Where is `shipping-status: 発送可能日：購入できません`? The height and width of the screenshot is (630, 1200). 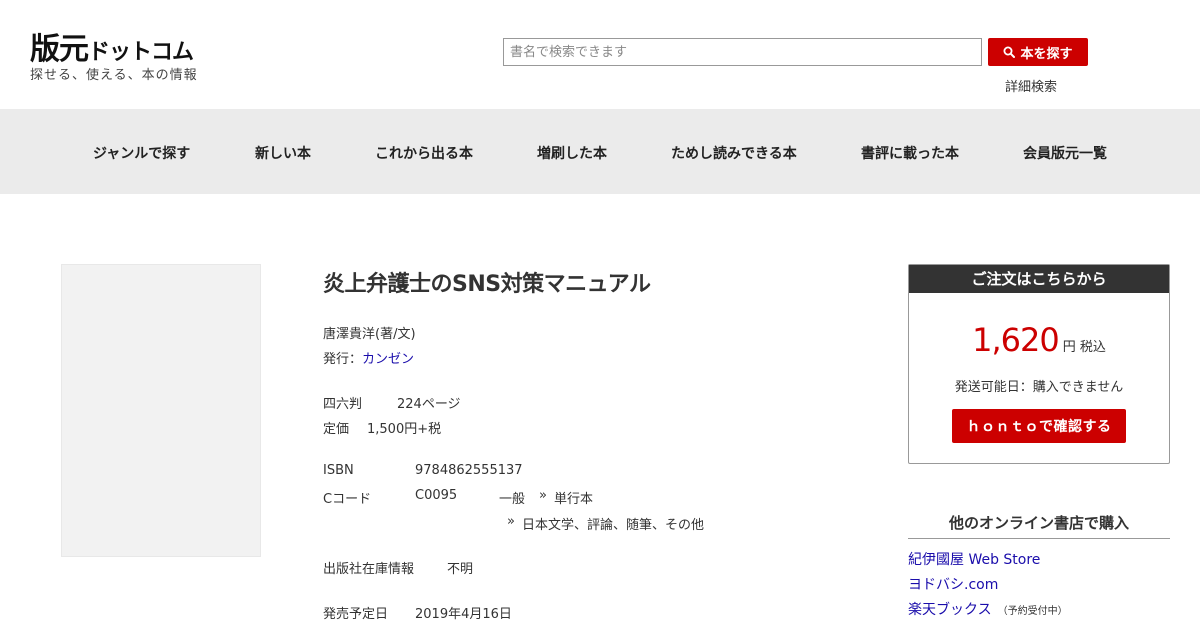
shipping-status: 発送可能日：購入できません is located at coordinates (1039, 387).